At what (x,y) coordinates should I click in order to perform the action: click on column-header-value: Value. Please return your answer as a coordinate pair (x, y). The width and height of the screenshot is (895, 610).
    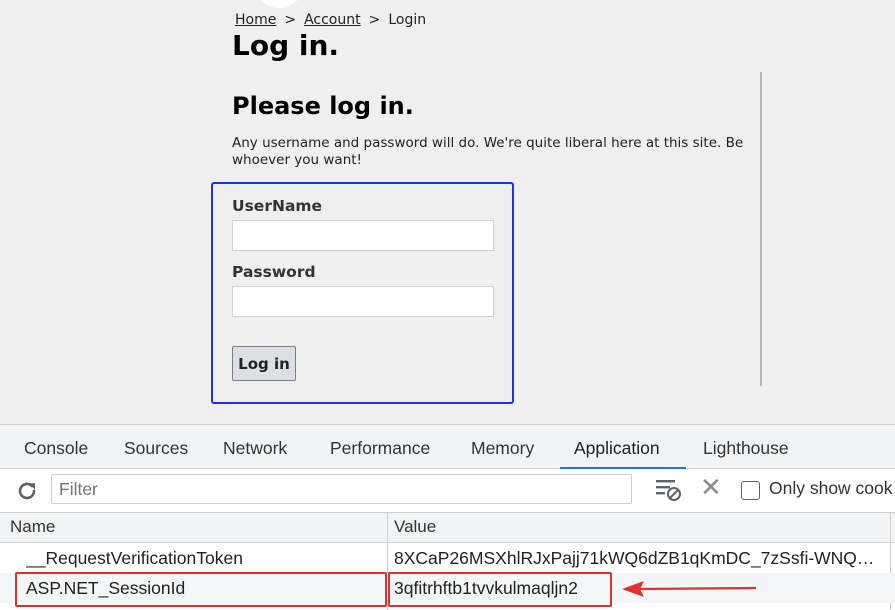
    Looking at the image, I should click on (415, 528).